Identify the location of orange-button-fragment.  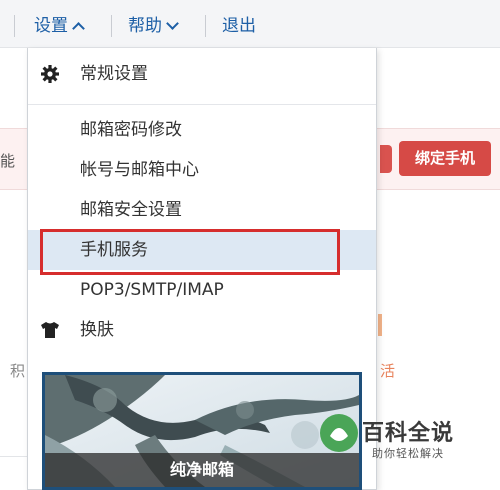
(380, 325).